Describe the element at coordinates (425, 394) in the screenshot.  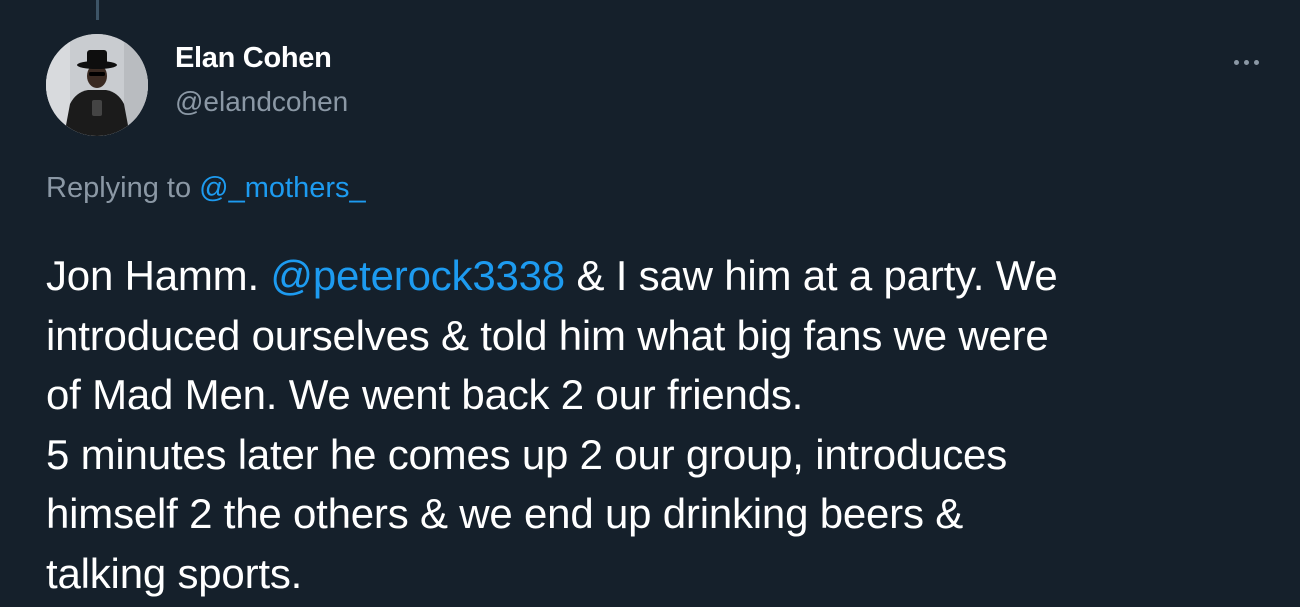
I see `tweet-text-line: of Mad Men. We went back 2 our friends.` at that location.